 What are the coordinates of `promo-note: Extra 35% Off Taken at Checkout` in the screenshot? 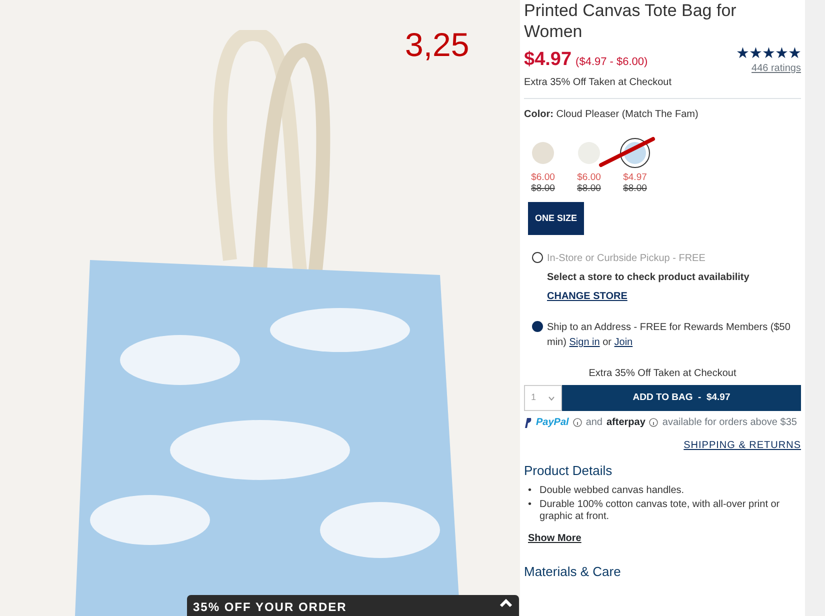 It's located at (598, 83).